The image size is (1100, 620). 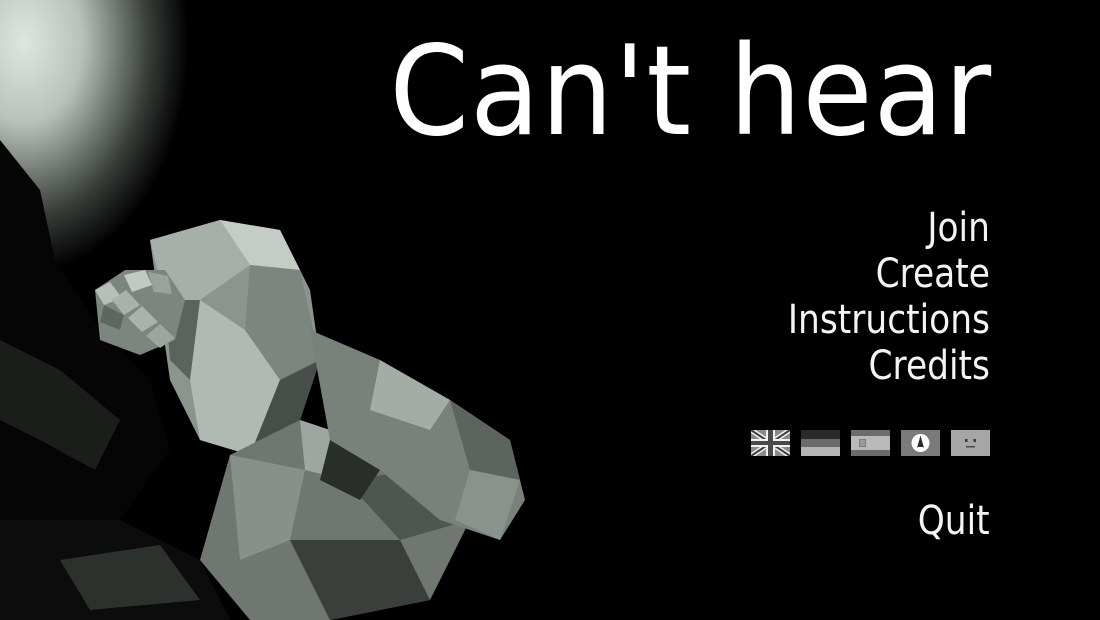 What do you see at coordinates (889, 366) in the screenshot?
I see `credits-button: Credits` at bounding box center [889, 366].